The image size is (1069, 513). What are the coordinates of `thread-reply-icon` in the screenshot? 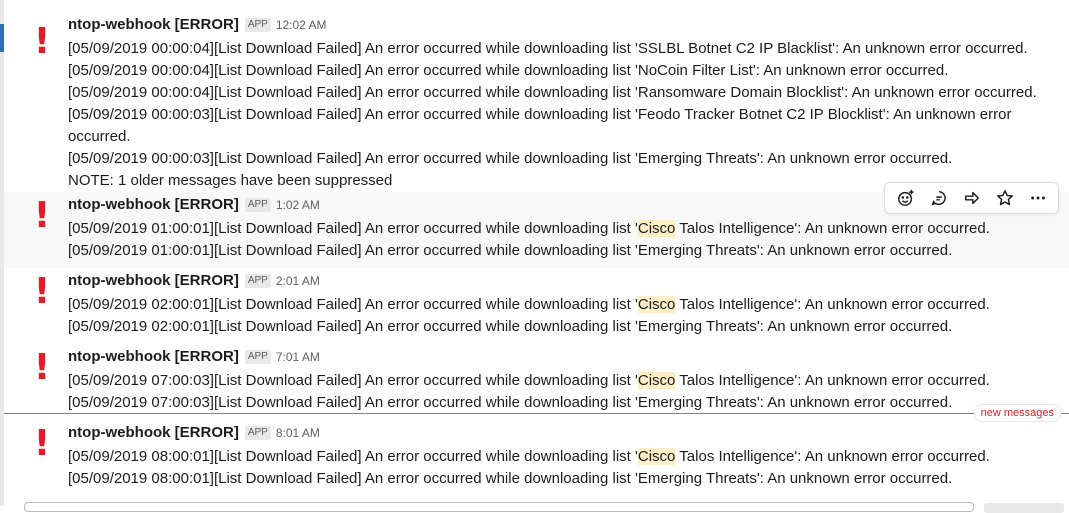 It's located at (938, 198).